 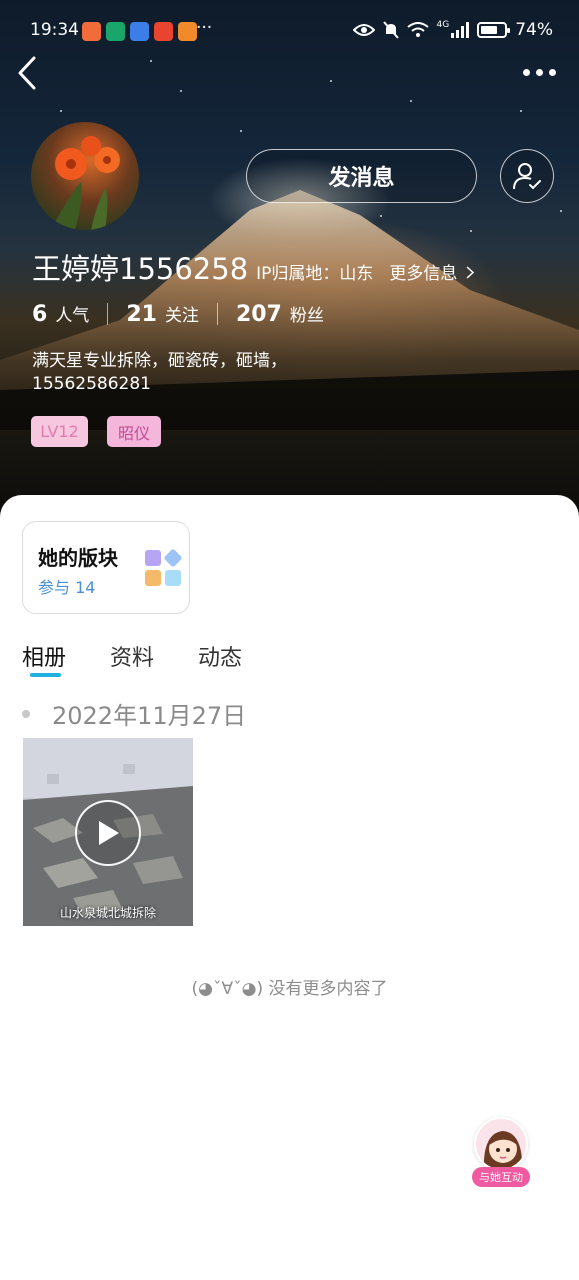 I want to click on album-date-row: 2022年11月27日, so click(x=134, y=713).